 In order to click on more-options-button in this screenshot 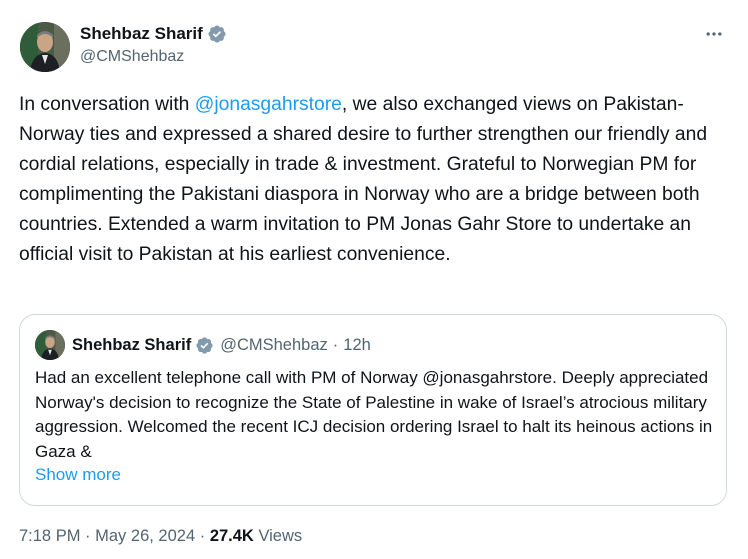, I will do `click(714, 34)`.